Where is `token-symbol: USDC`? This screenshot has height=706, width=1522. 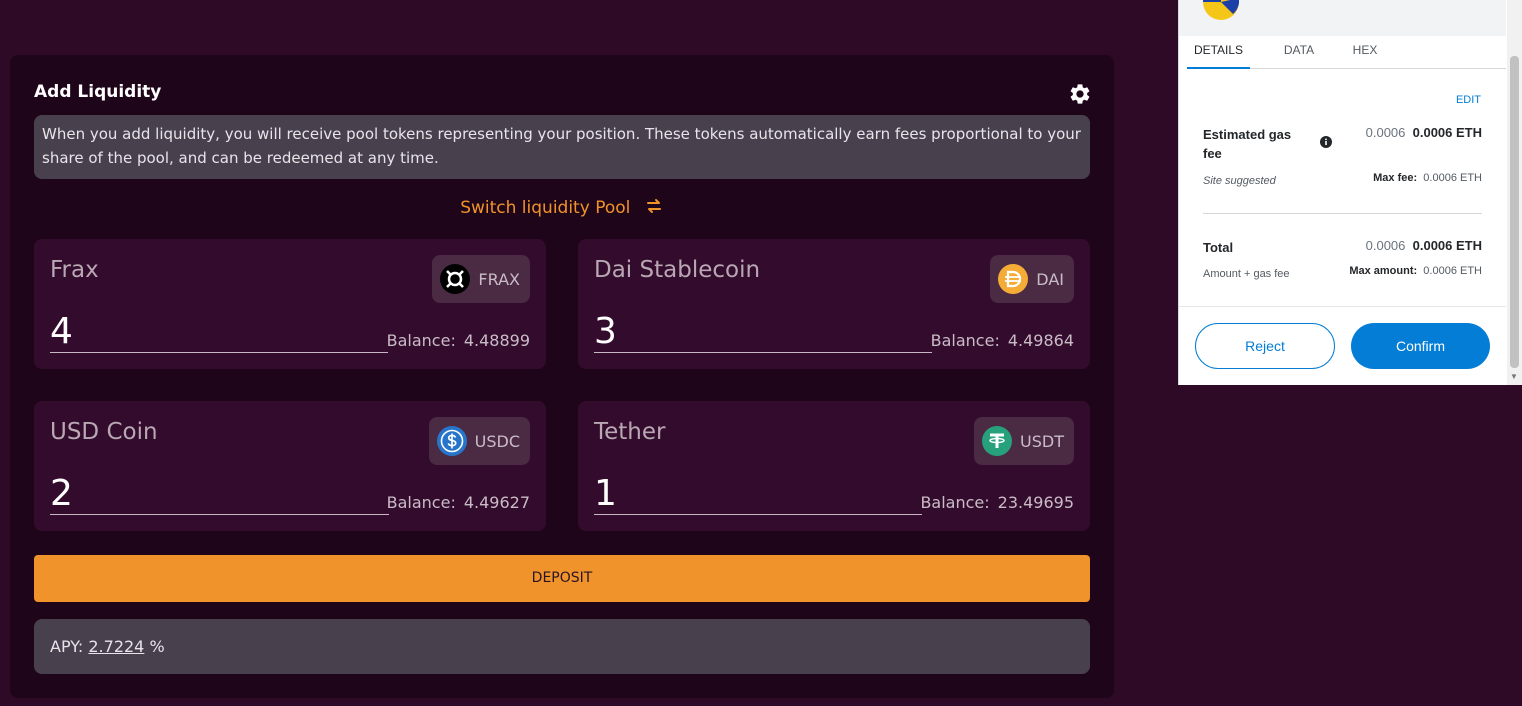 token-symbol: USDC is located at coordinates (497, 441).